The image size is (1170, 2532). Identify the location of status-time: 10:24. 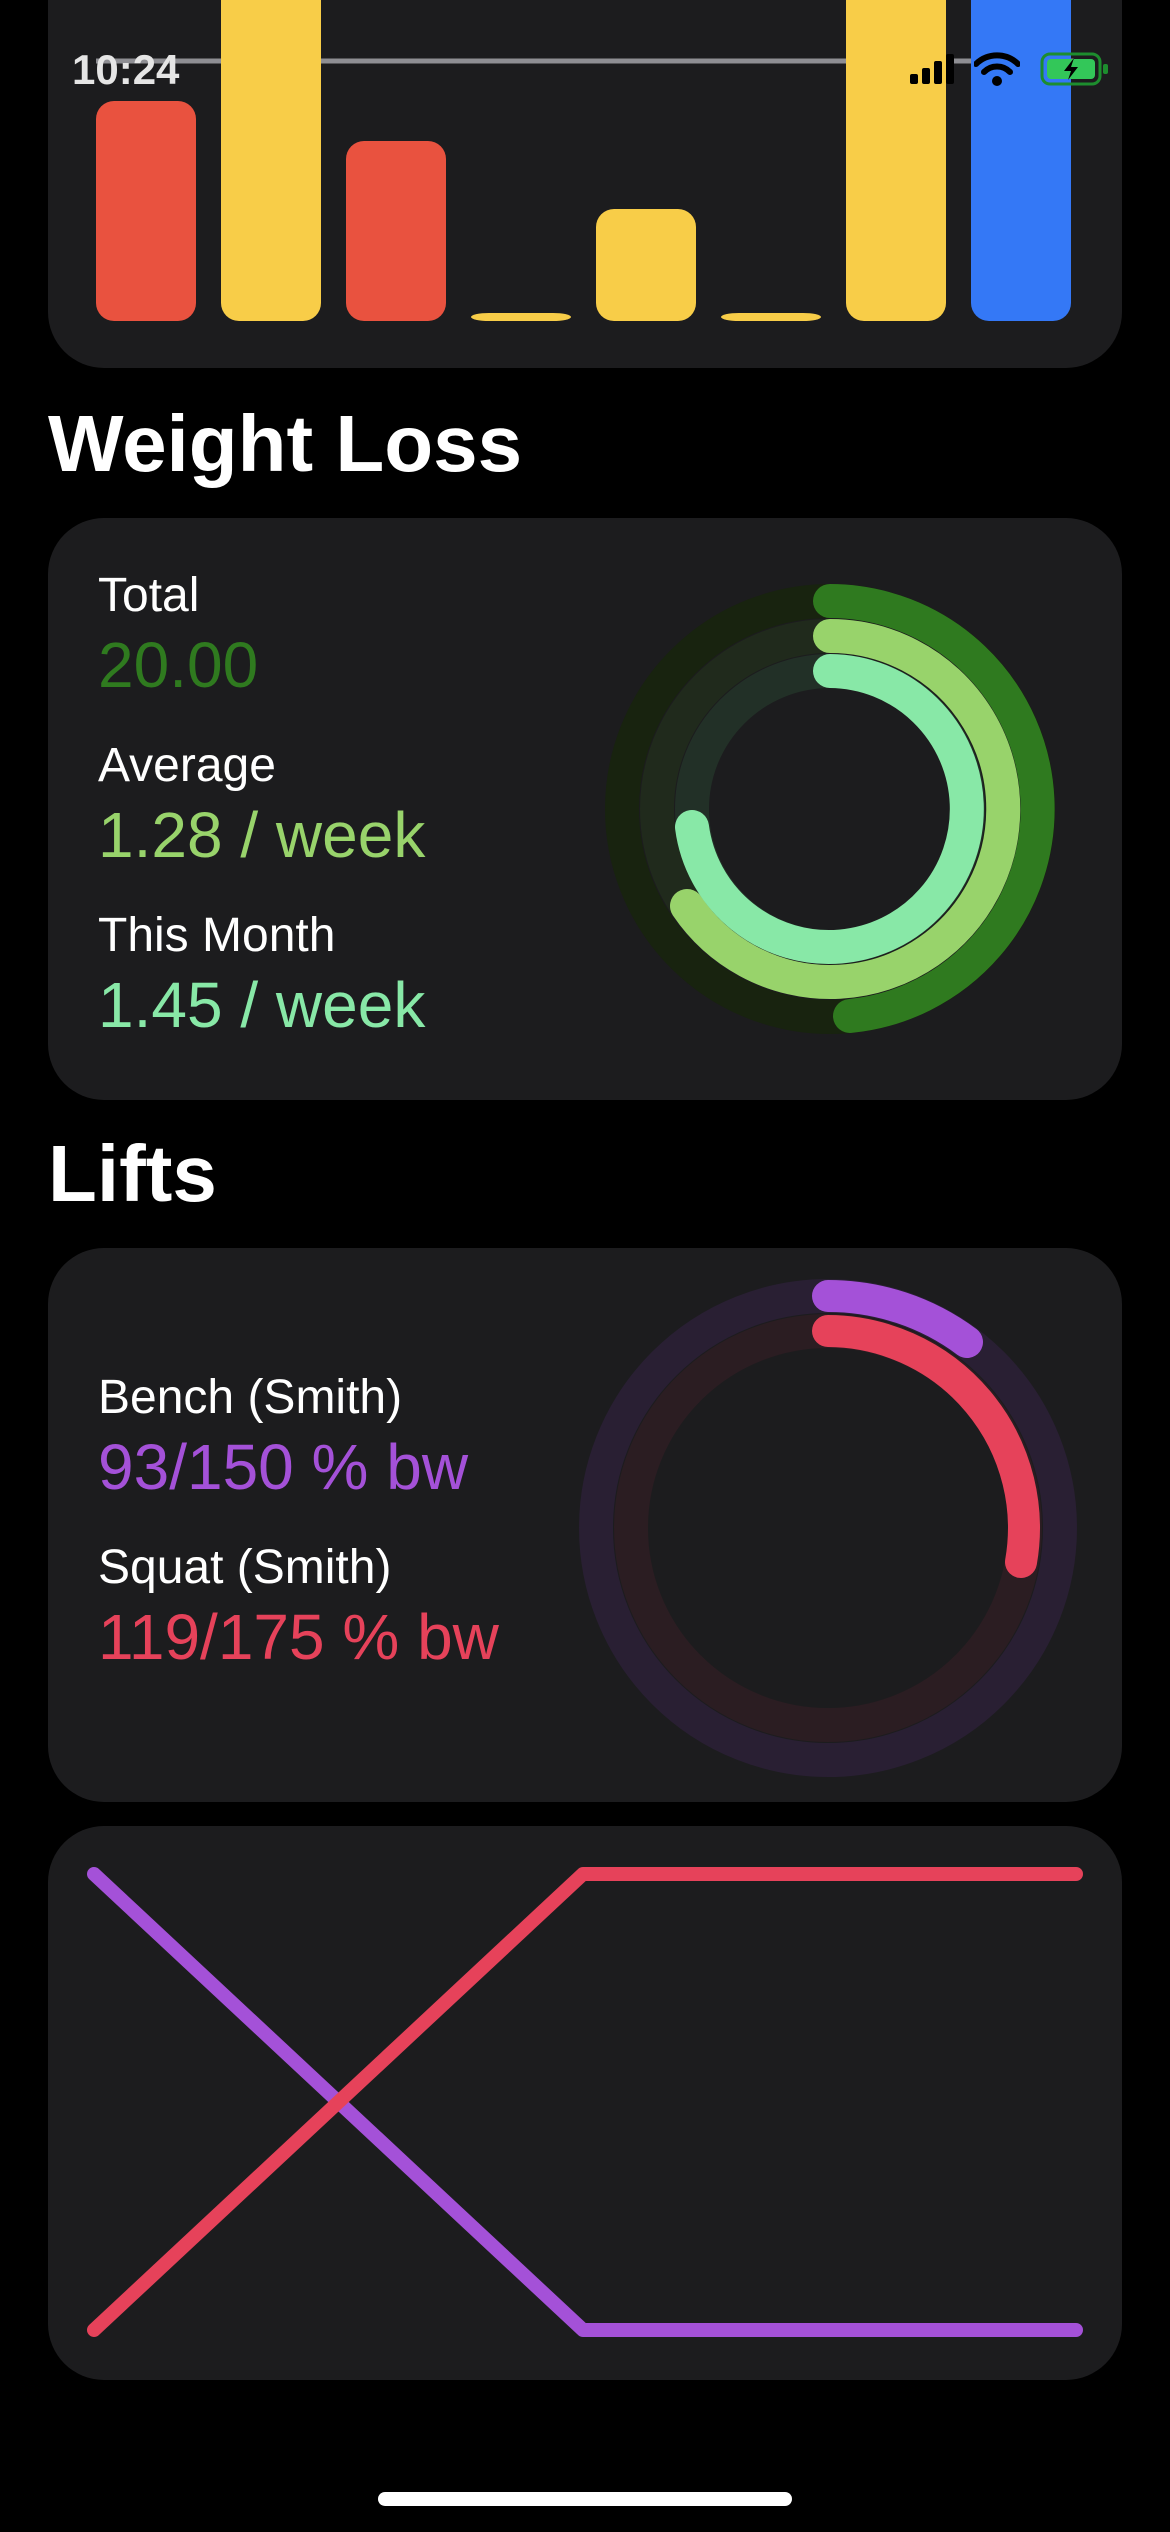
(126, 69).